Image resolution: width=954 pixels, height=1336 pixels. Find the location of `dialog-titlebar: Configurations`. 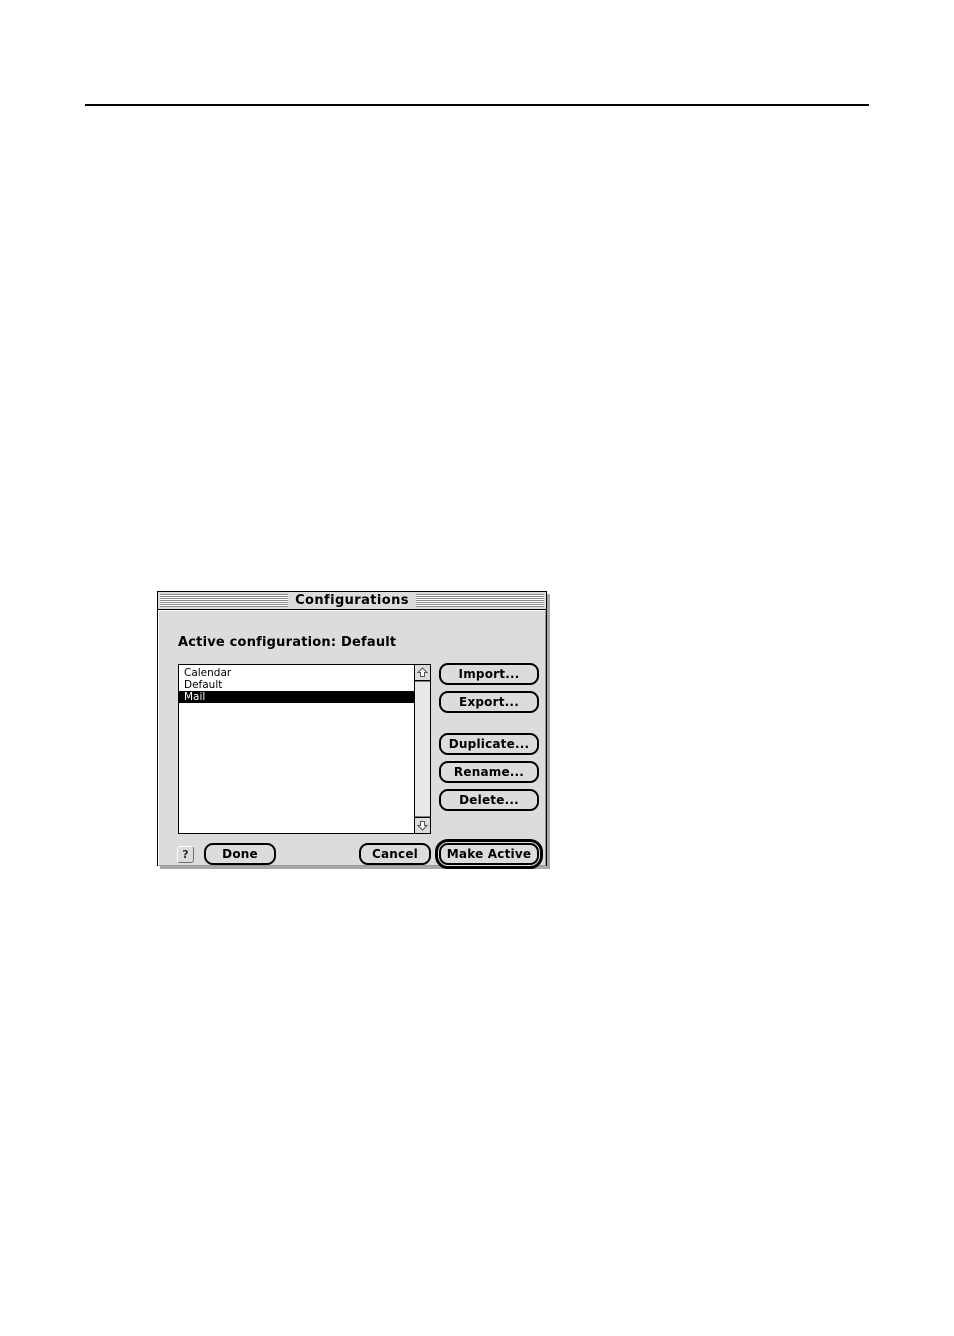

dialog-titlebar: Configurations is located at coordinates (352, 601).